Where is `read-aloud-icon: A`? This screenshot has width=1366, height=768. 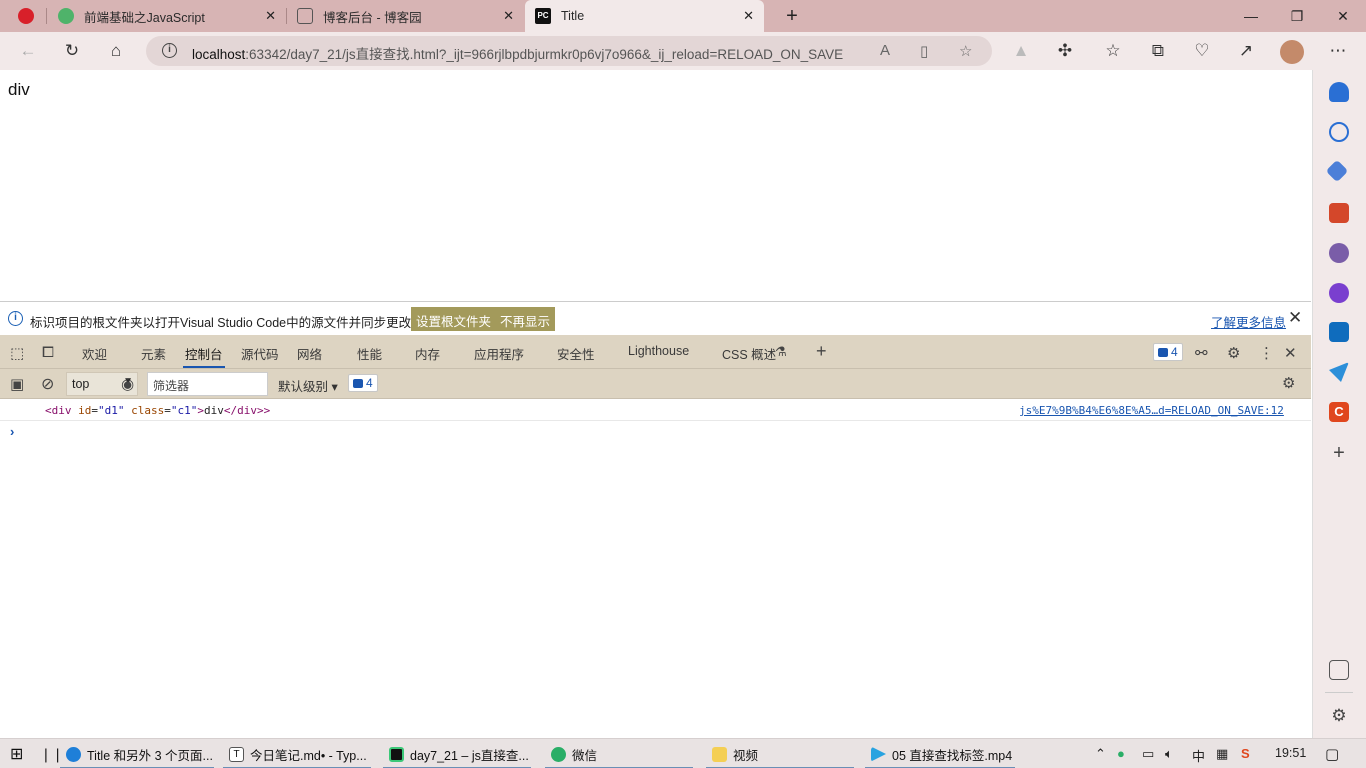
read-aloud-icon: A is located at coordinates (885, 50).